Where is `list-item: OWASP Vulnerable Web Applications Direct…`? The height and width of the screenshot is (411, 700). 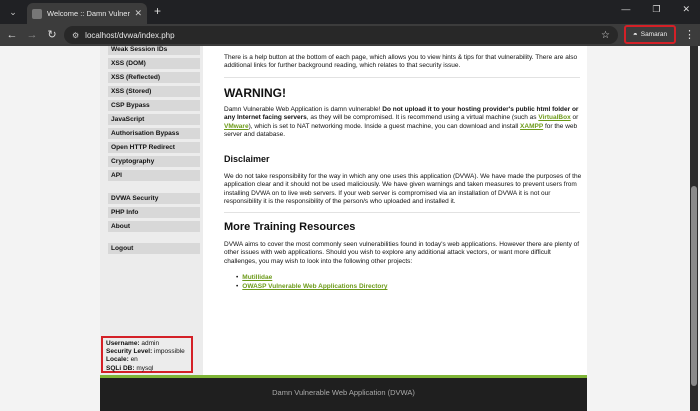
list-item: OWASP Vulnerable Web Applications Direct… is located at coordinates (311, 286).